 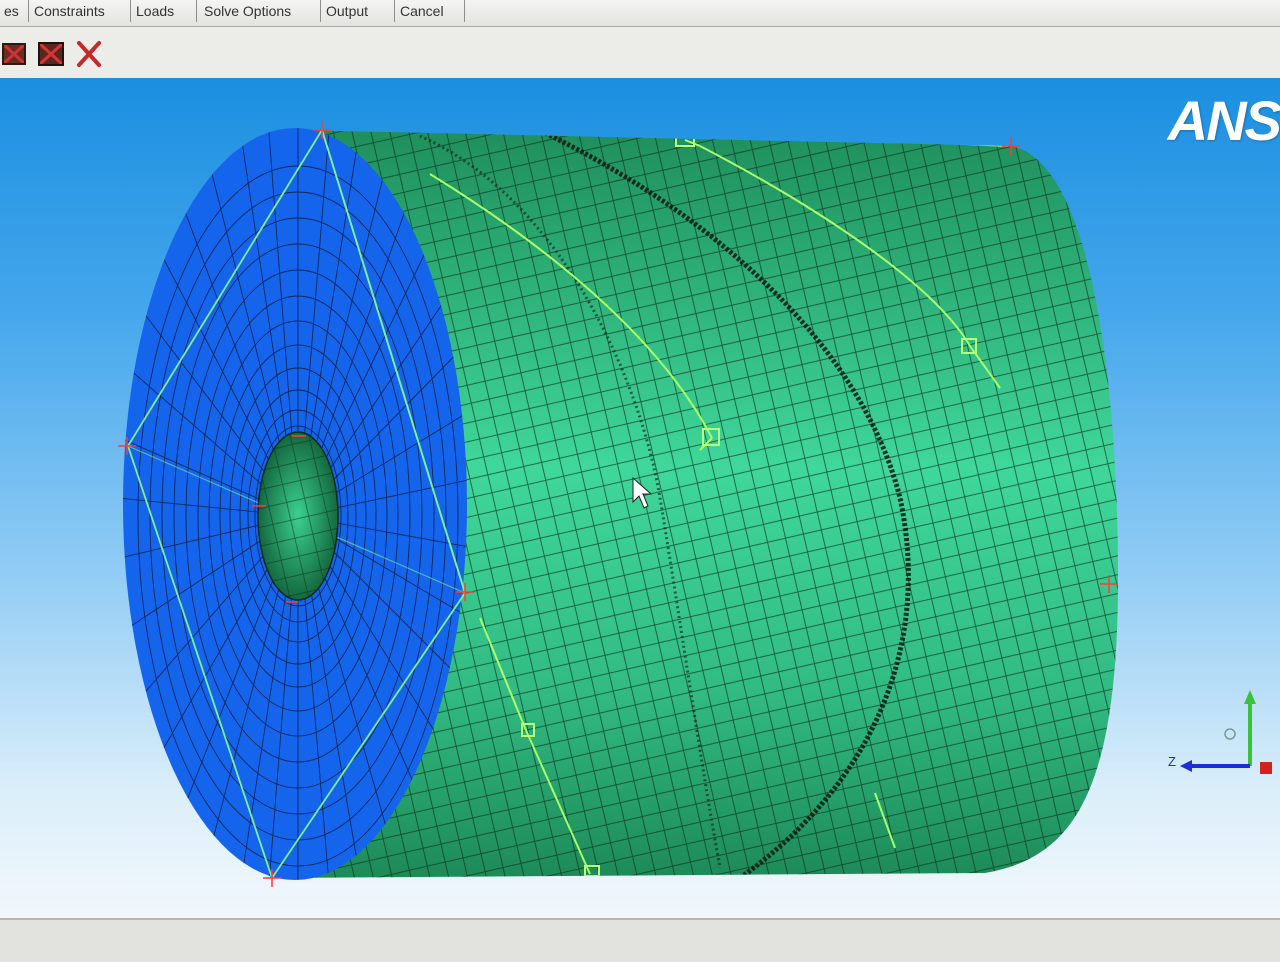 I want to click on close-icon, so click(x=89, y=54).